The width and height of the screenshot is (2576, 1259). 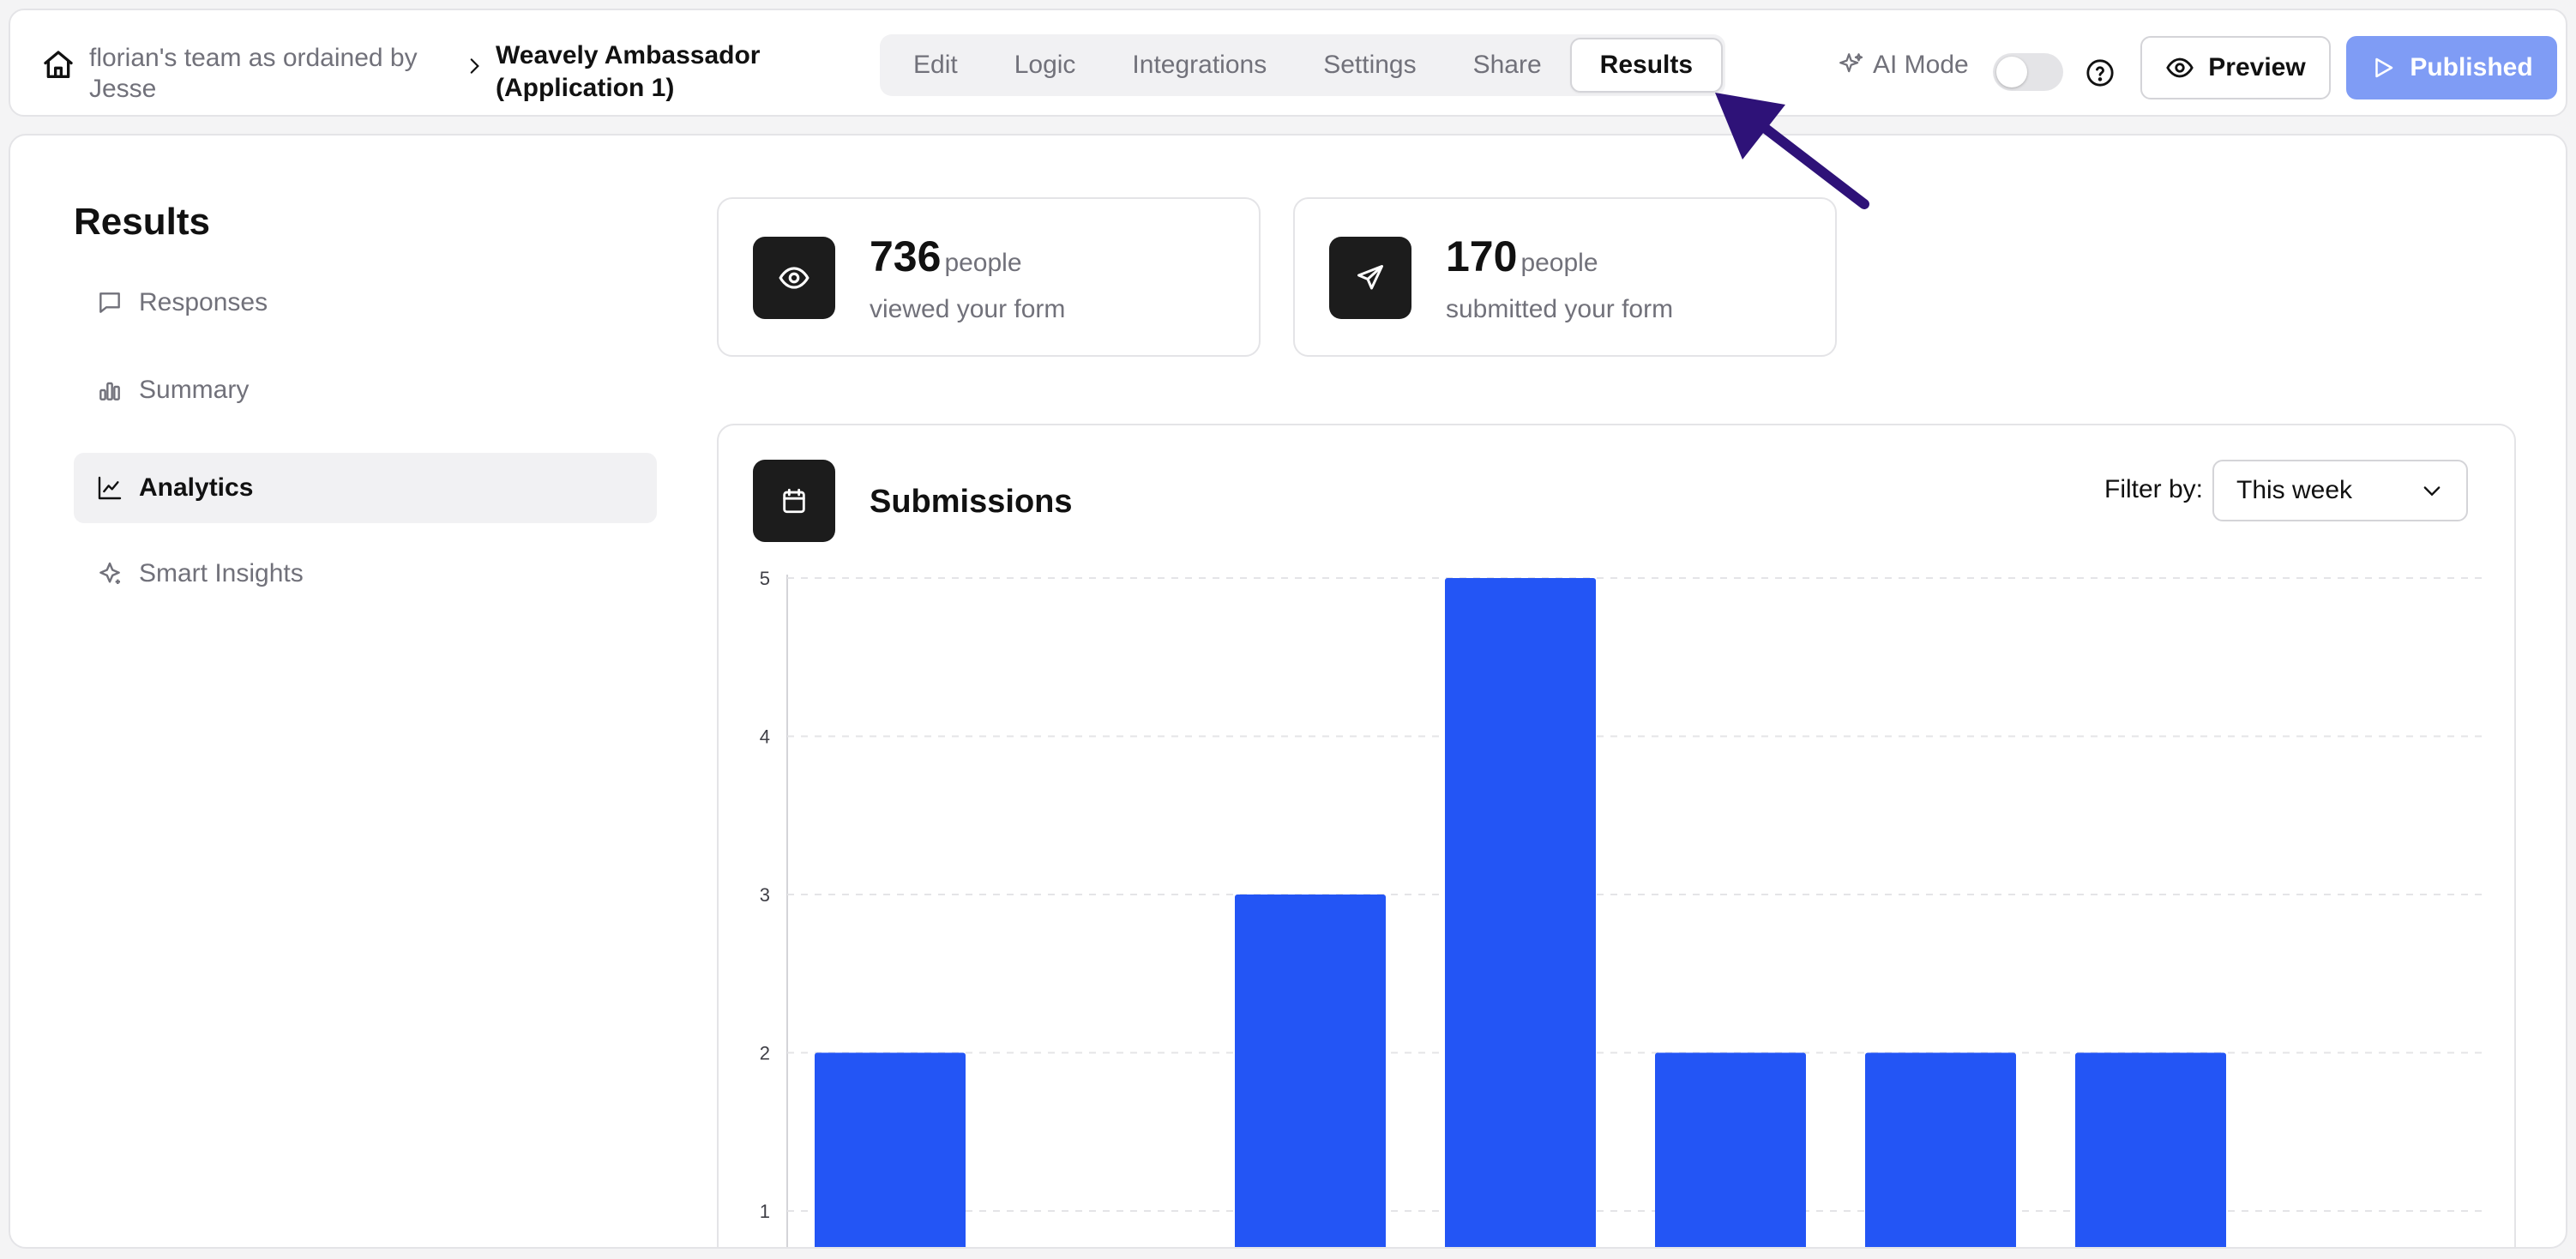 I want to click on ai-mode-label: AI Mode, so click(x=1921, y=65).